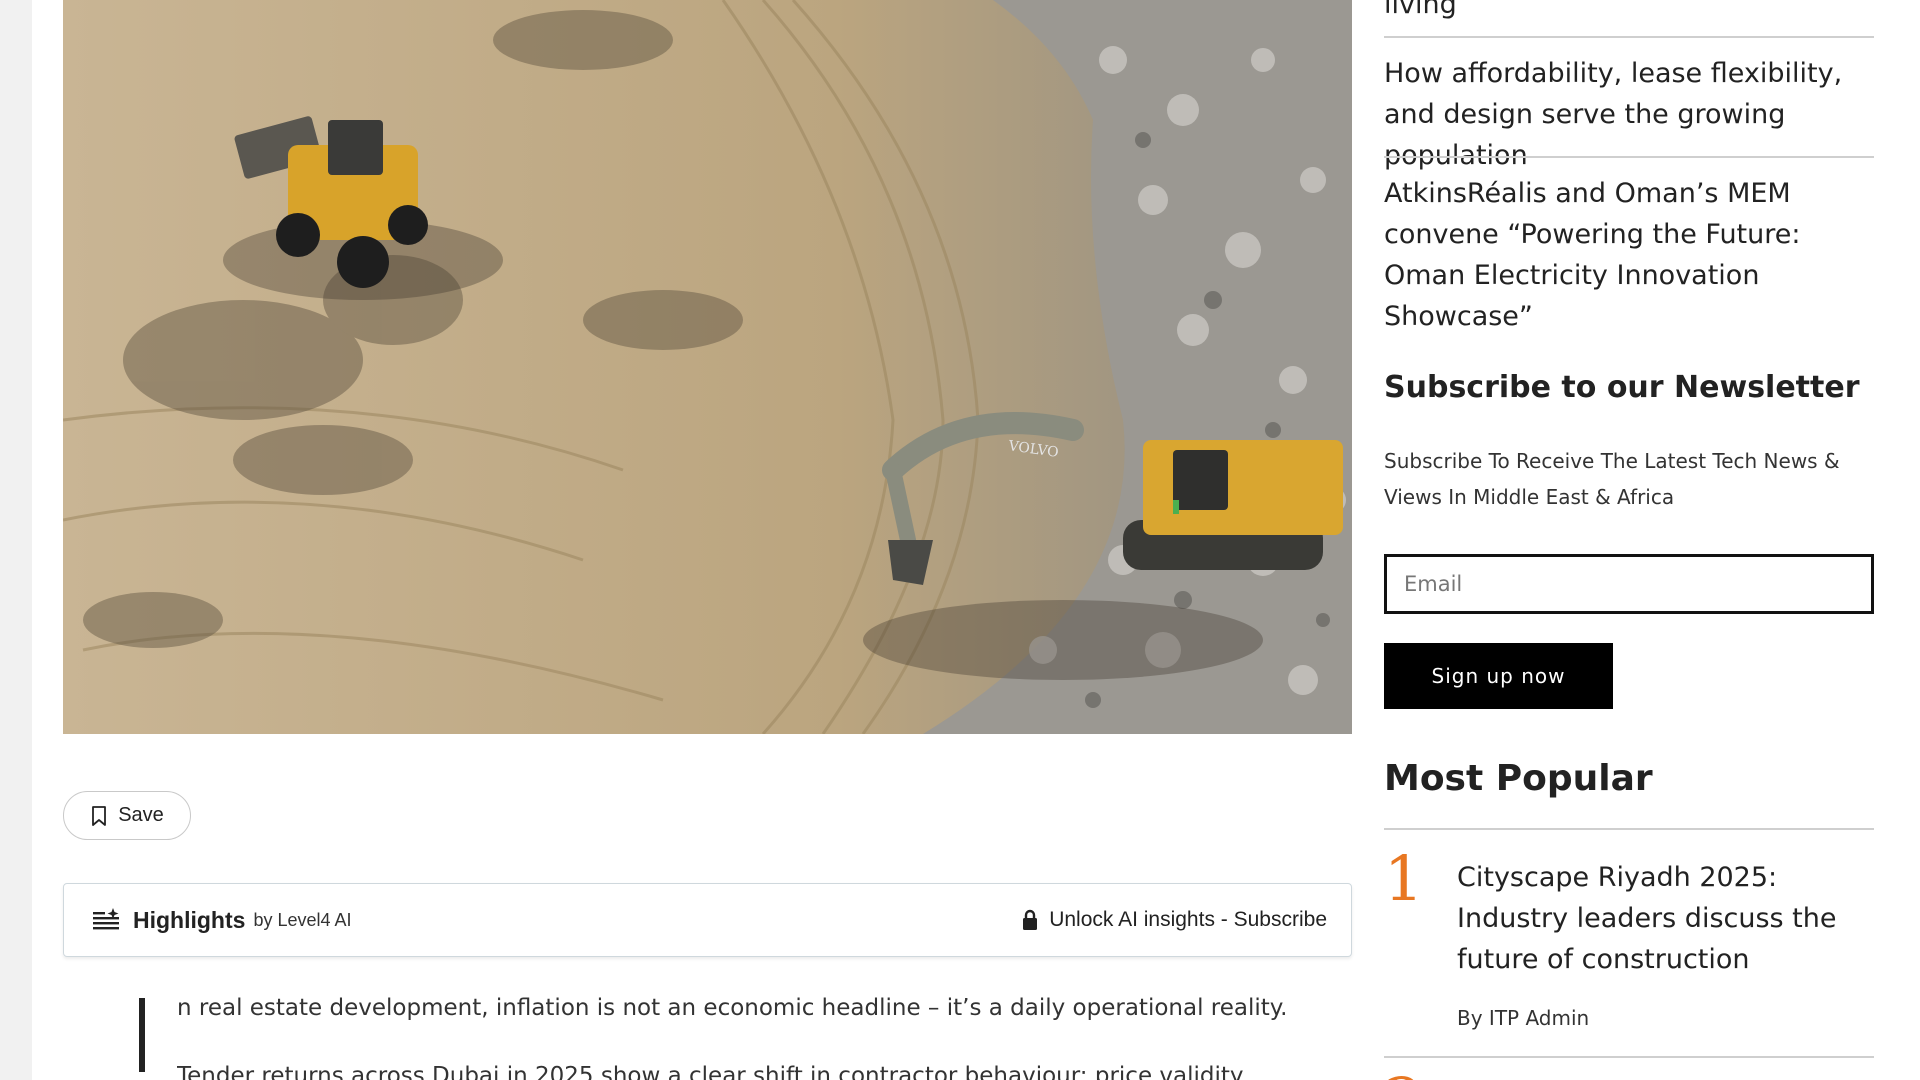  I want to click on highlights-title: Highlights, so click(189, 919).